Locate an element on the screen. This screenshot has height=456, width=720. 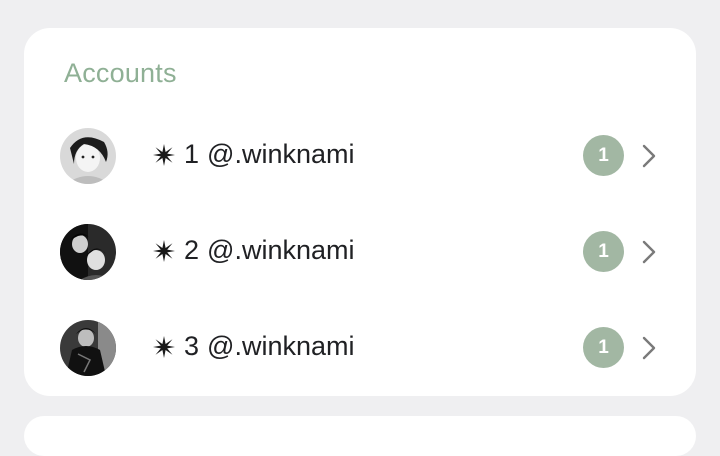
account-index: 3 is located at coordinates (192, 346).